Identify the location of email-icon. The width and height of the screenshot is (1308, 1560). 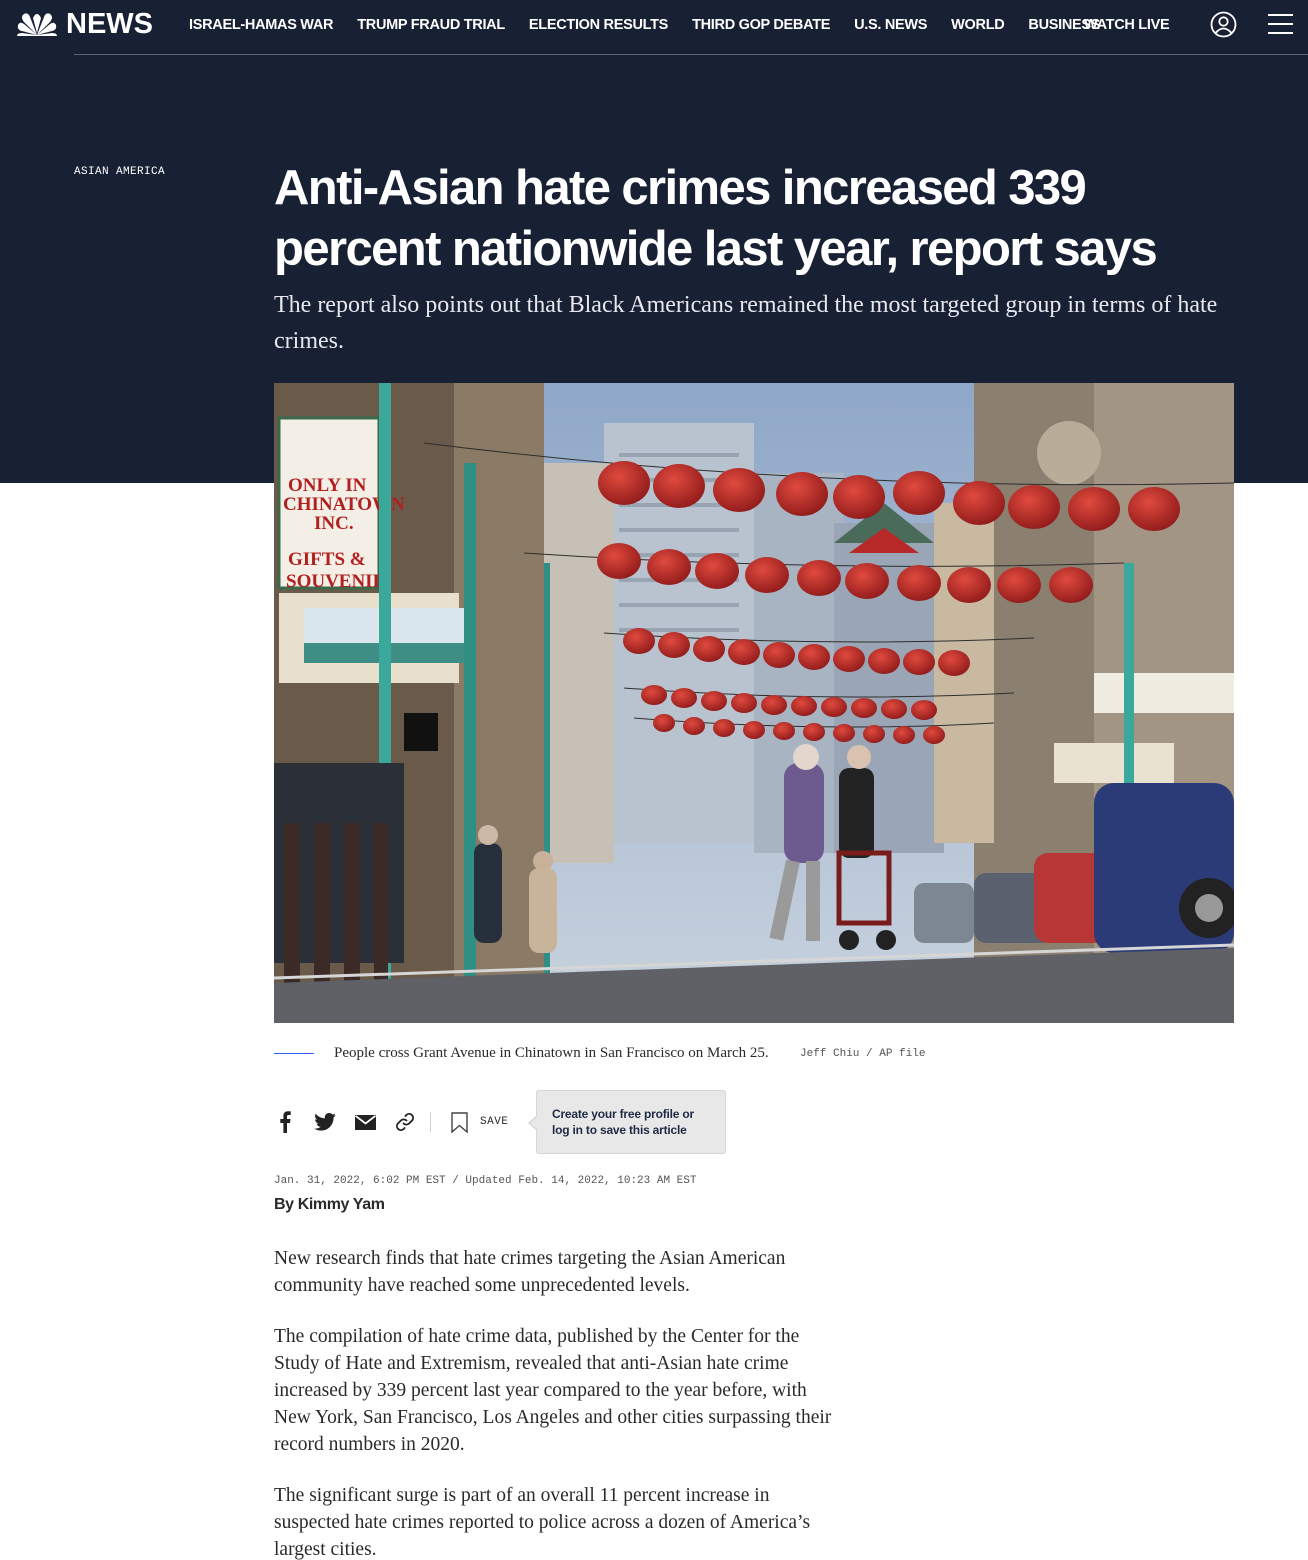
(365, 1122).